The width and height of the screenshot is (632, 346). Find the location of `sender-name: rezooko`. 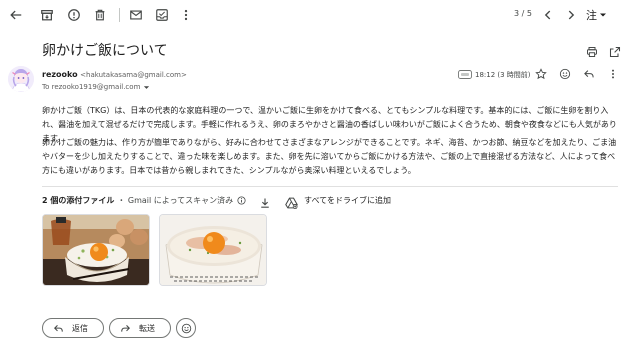

sender-name: rezooko is located at coordinates (60, 74).